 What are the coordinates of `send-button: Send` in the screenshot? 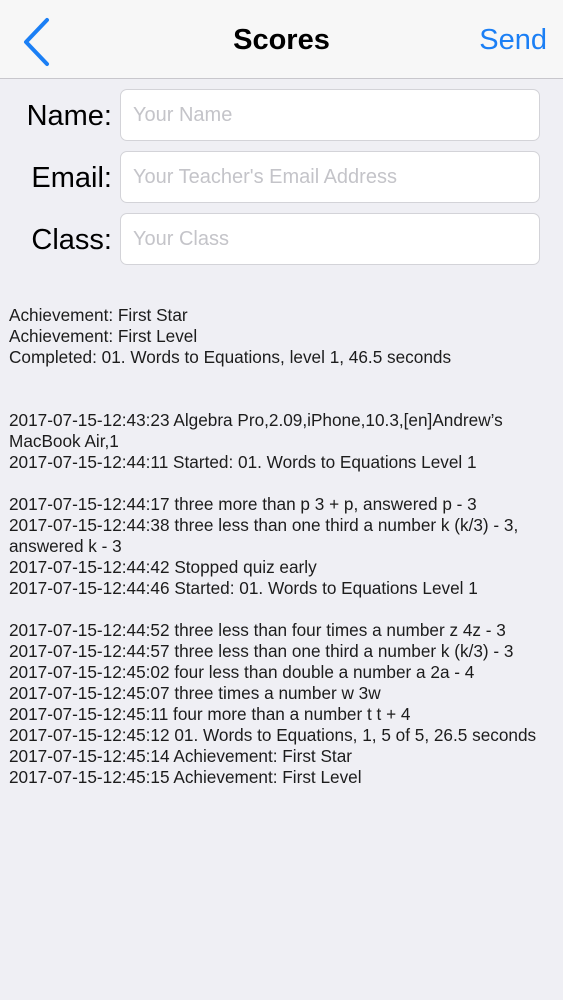 It's located at (513, 40).